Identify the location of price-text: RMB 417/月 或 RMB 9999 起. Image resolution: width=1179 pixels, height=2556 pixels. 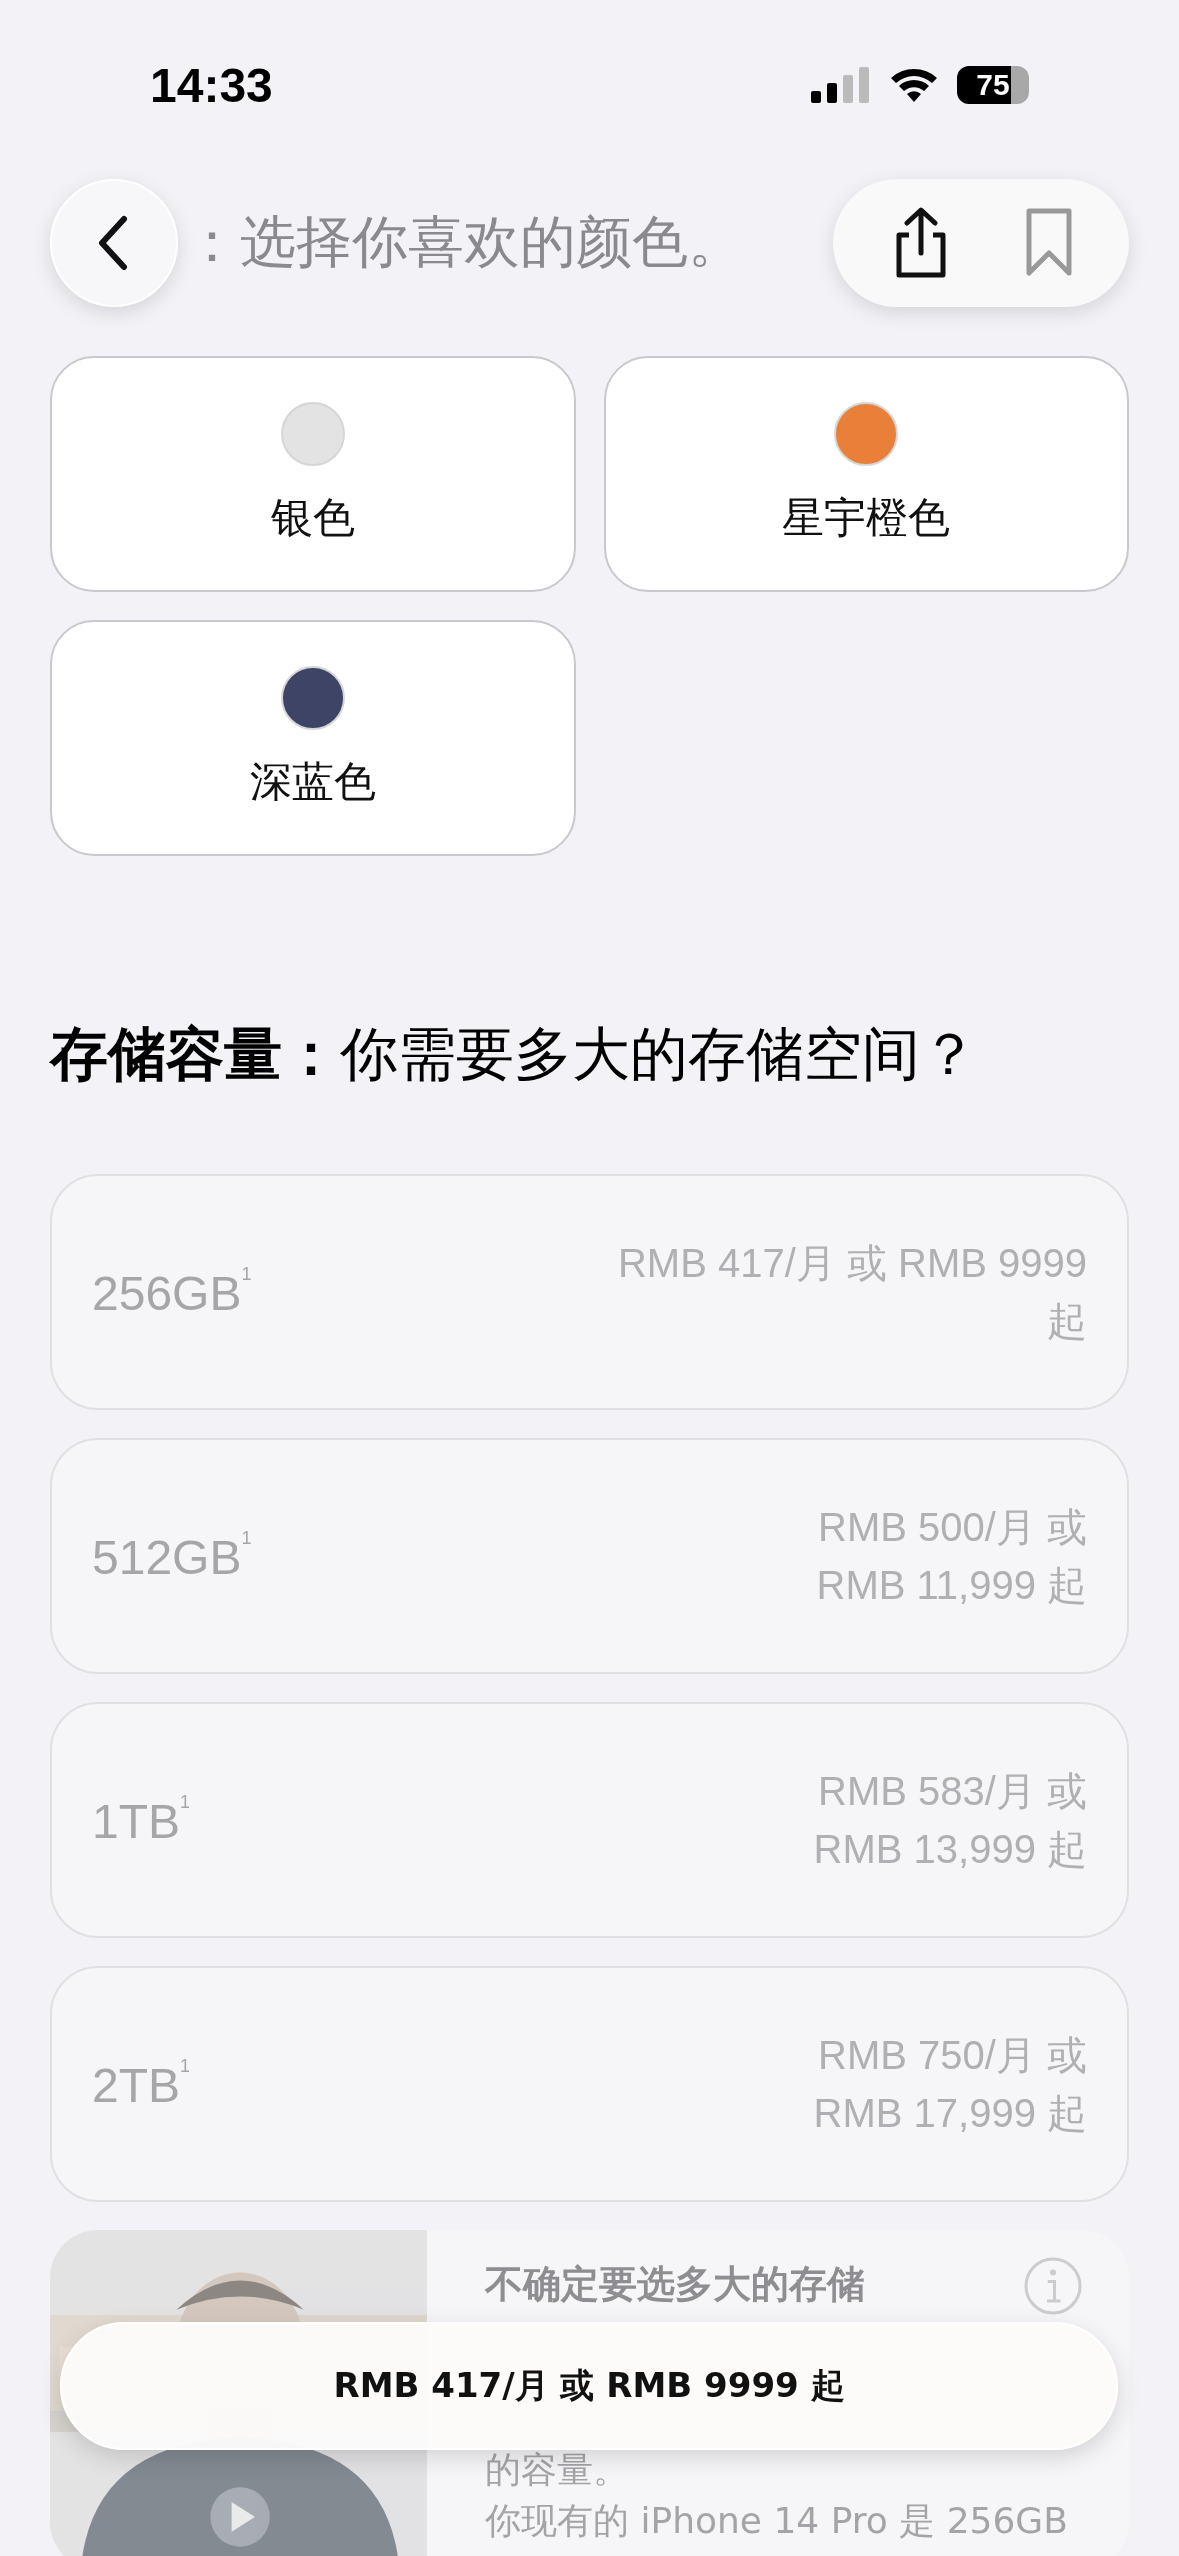
(851, 1292).